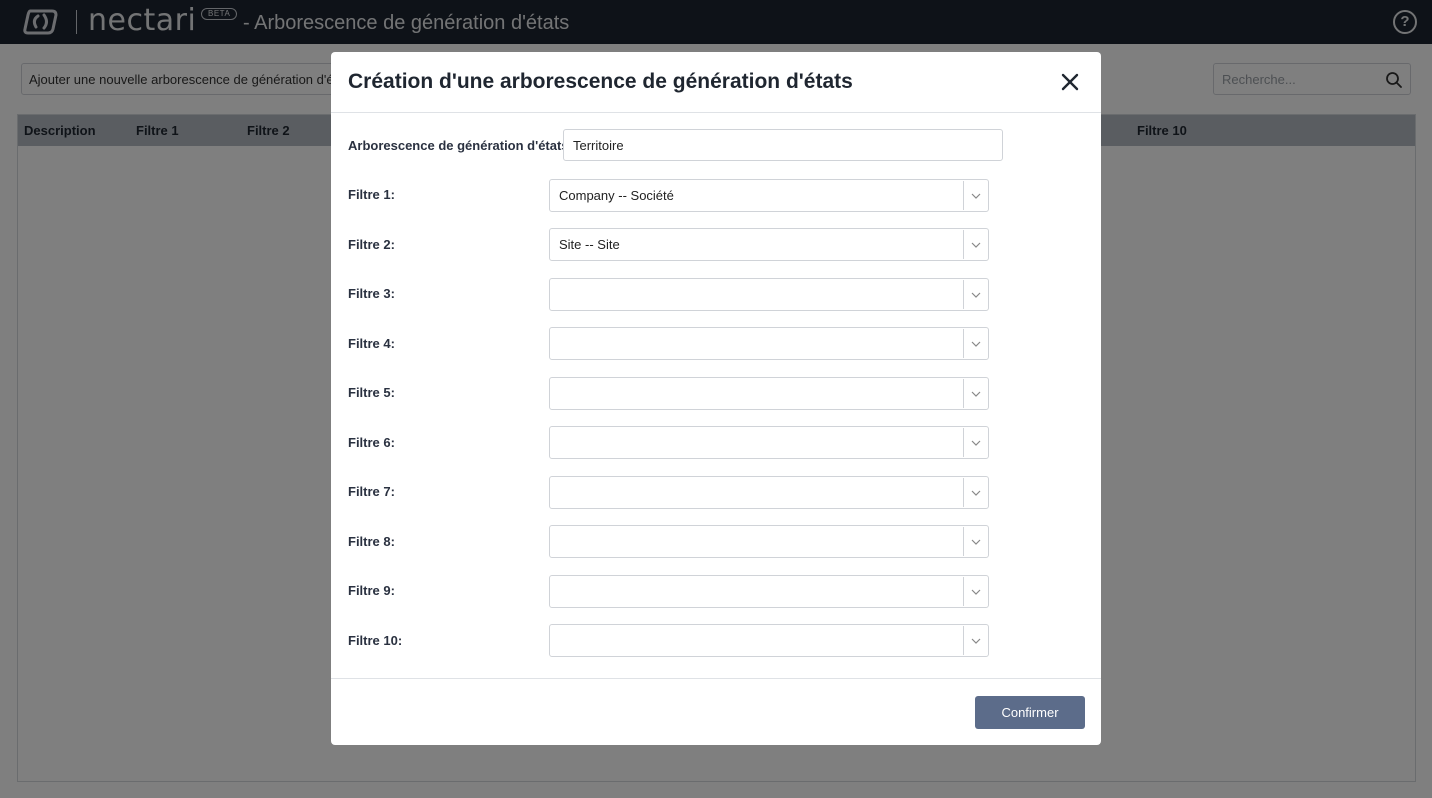 The height and width of the screenshot is (798, 1432). What do you see at coordinates (769, 492) in the screenshot?
I see `filter-7-select` at bounding box center [769, 492].